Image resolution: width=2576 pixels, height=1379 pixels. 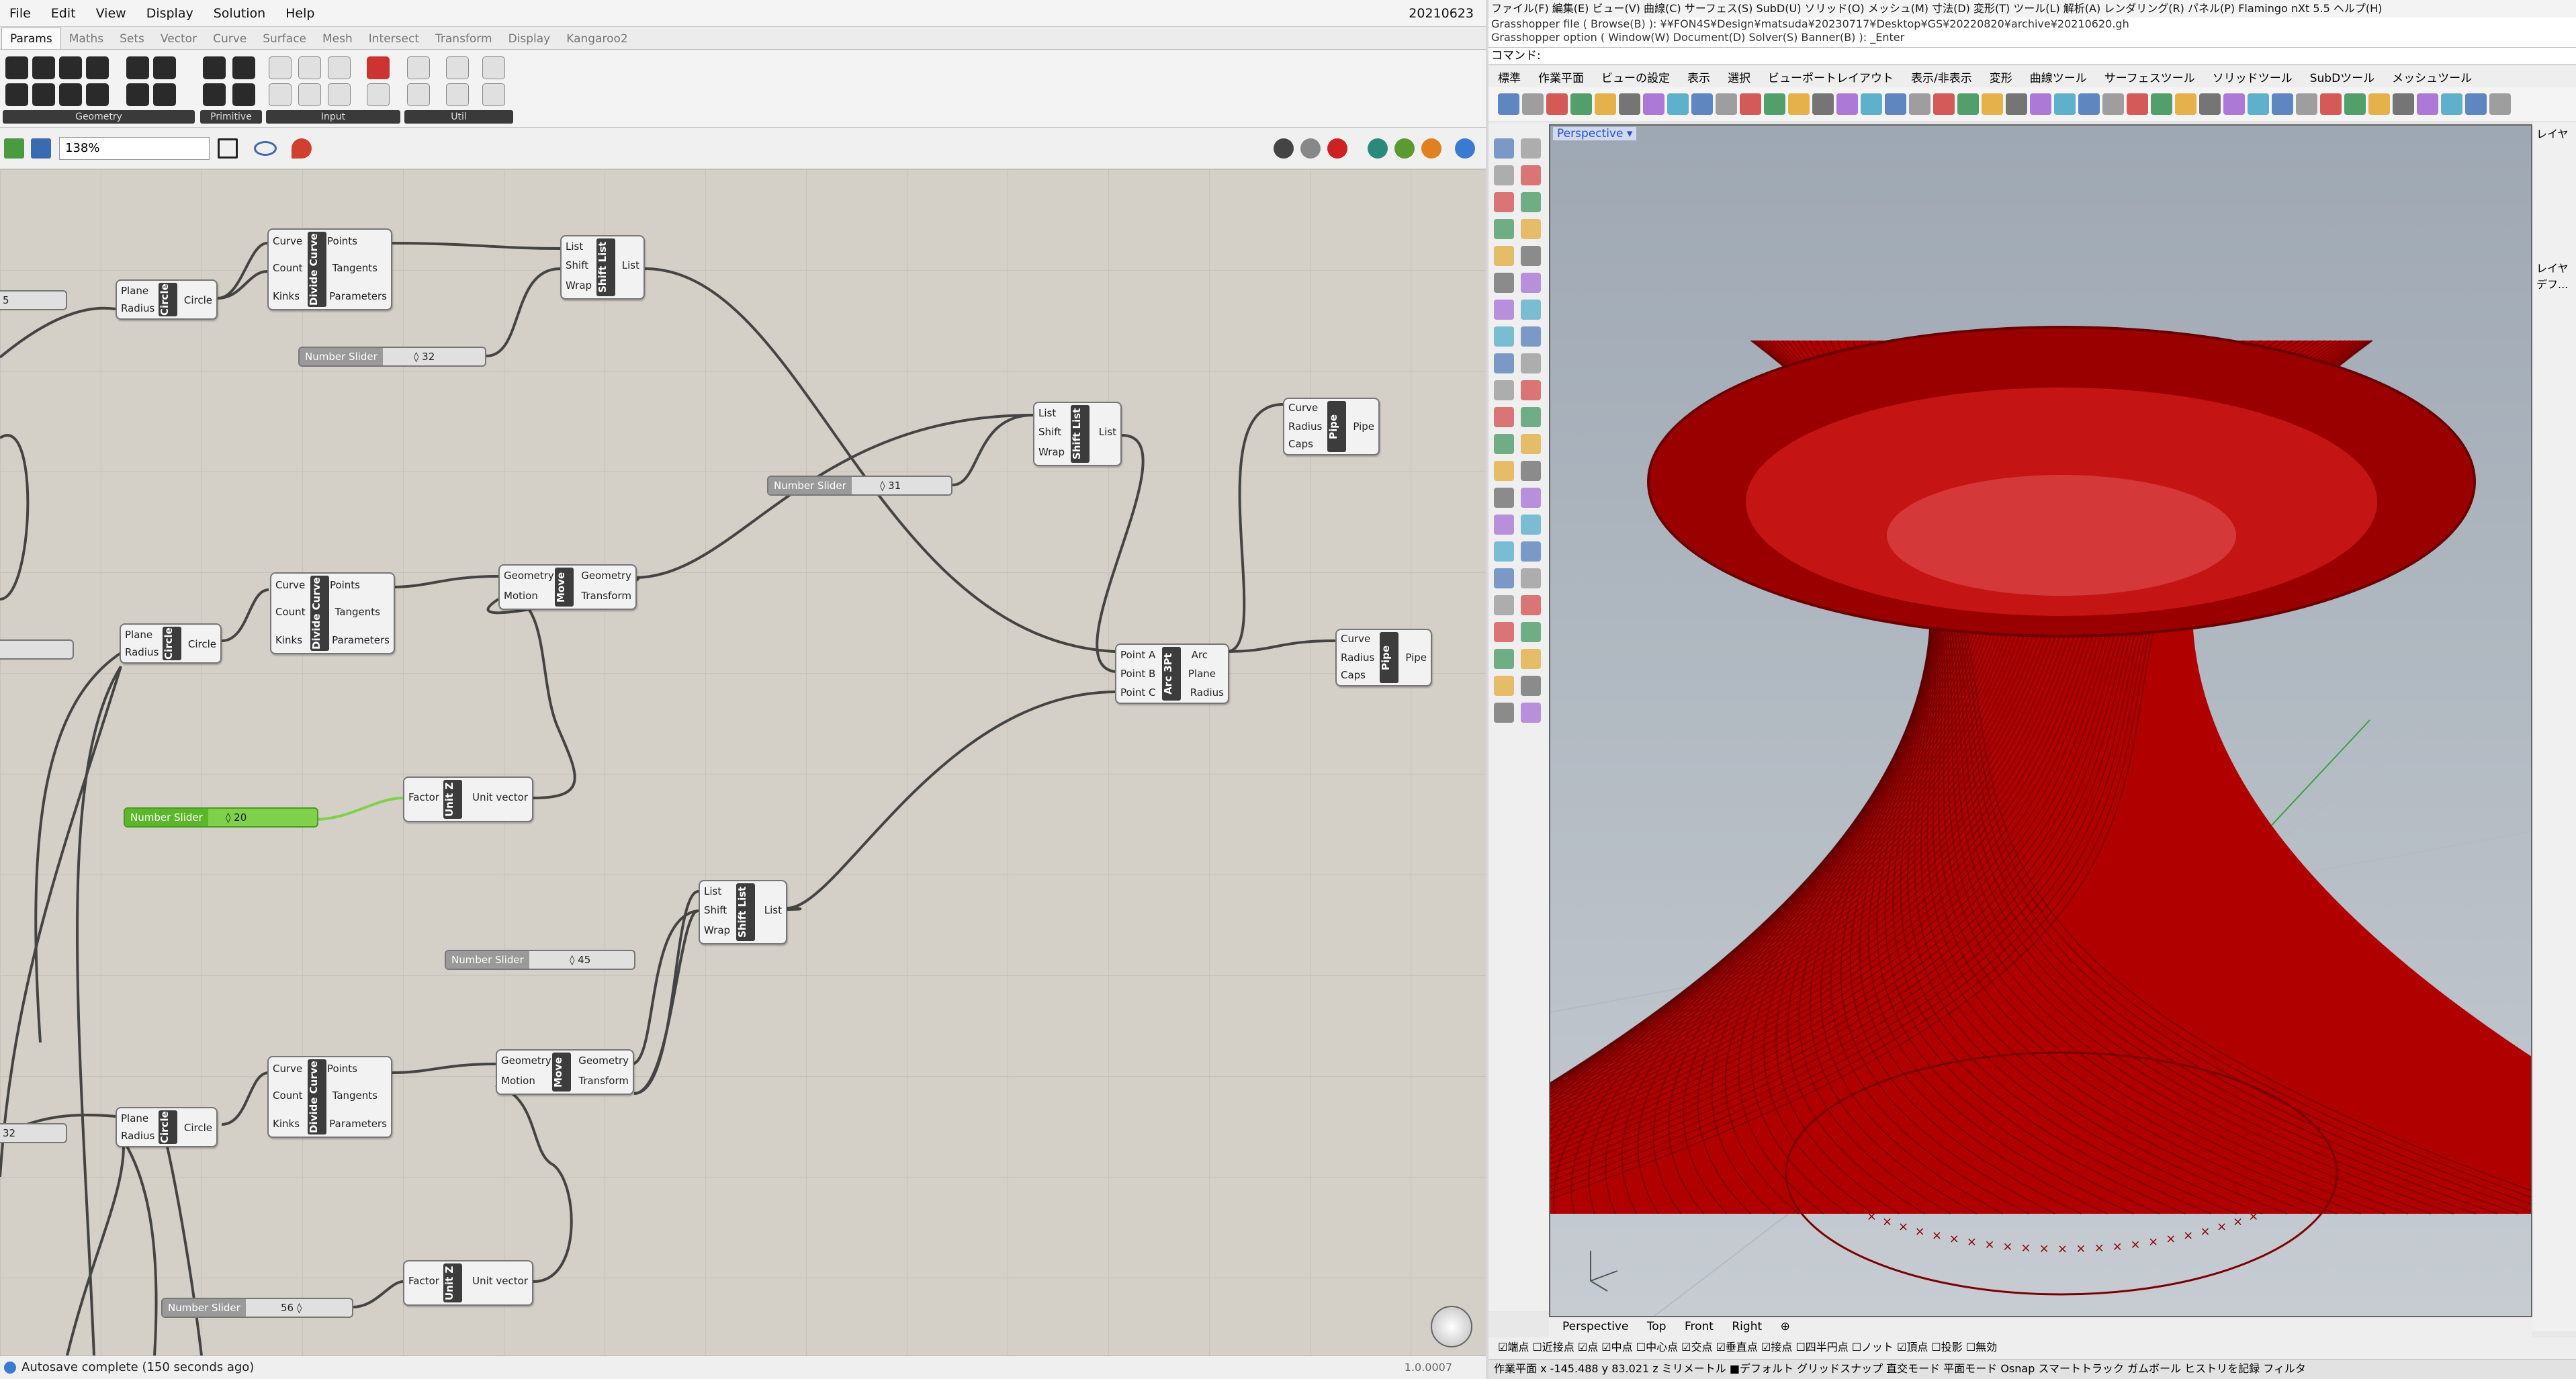 What do you see at coordinates (31, 38) in the screenshot?
I see `tab-params: Params` at bounding box center [31, 38].